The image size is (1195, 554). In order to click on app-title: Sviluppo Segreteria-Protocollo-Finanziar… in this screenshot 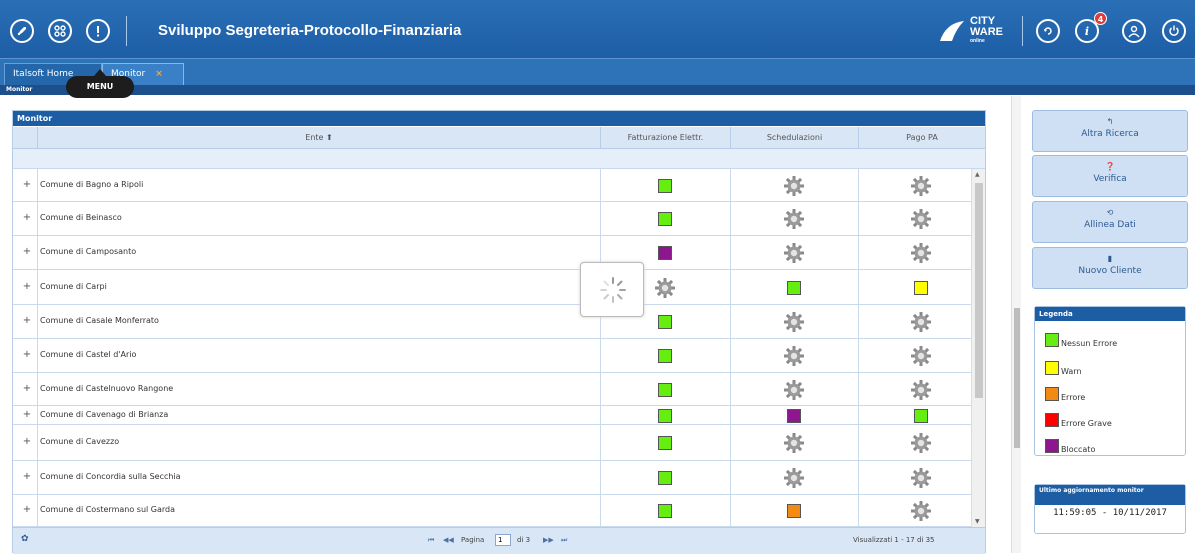, I will do `click(310, 30)`.